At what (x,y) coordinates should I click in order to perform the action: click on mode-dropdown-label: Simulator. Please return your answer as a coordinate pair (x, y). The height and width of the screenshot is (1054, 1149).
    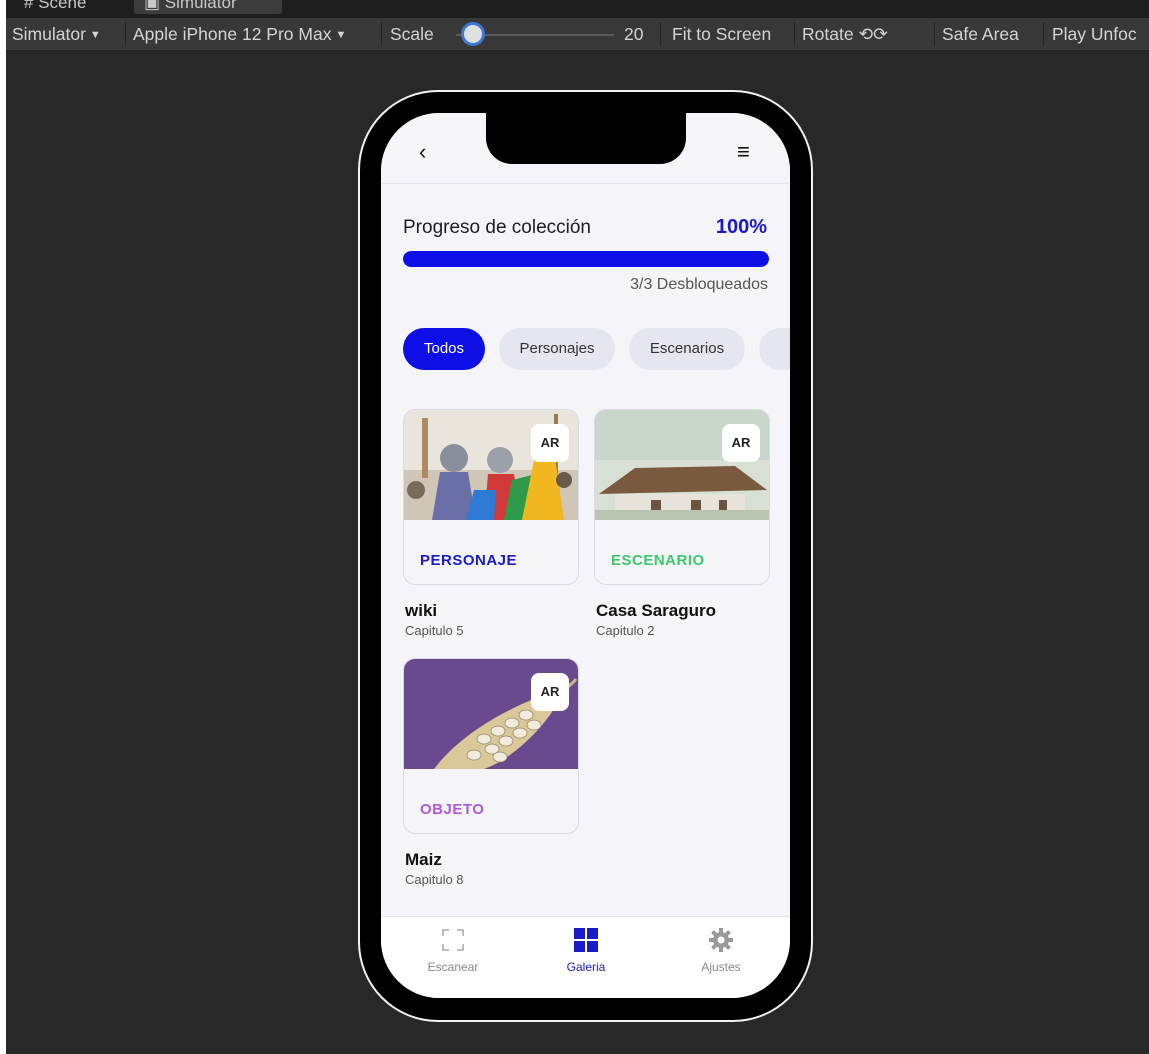
    Looking at the image, I should click on (49, 34).